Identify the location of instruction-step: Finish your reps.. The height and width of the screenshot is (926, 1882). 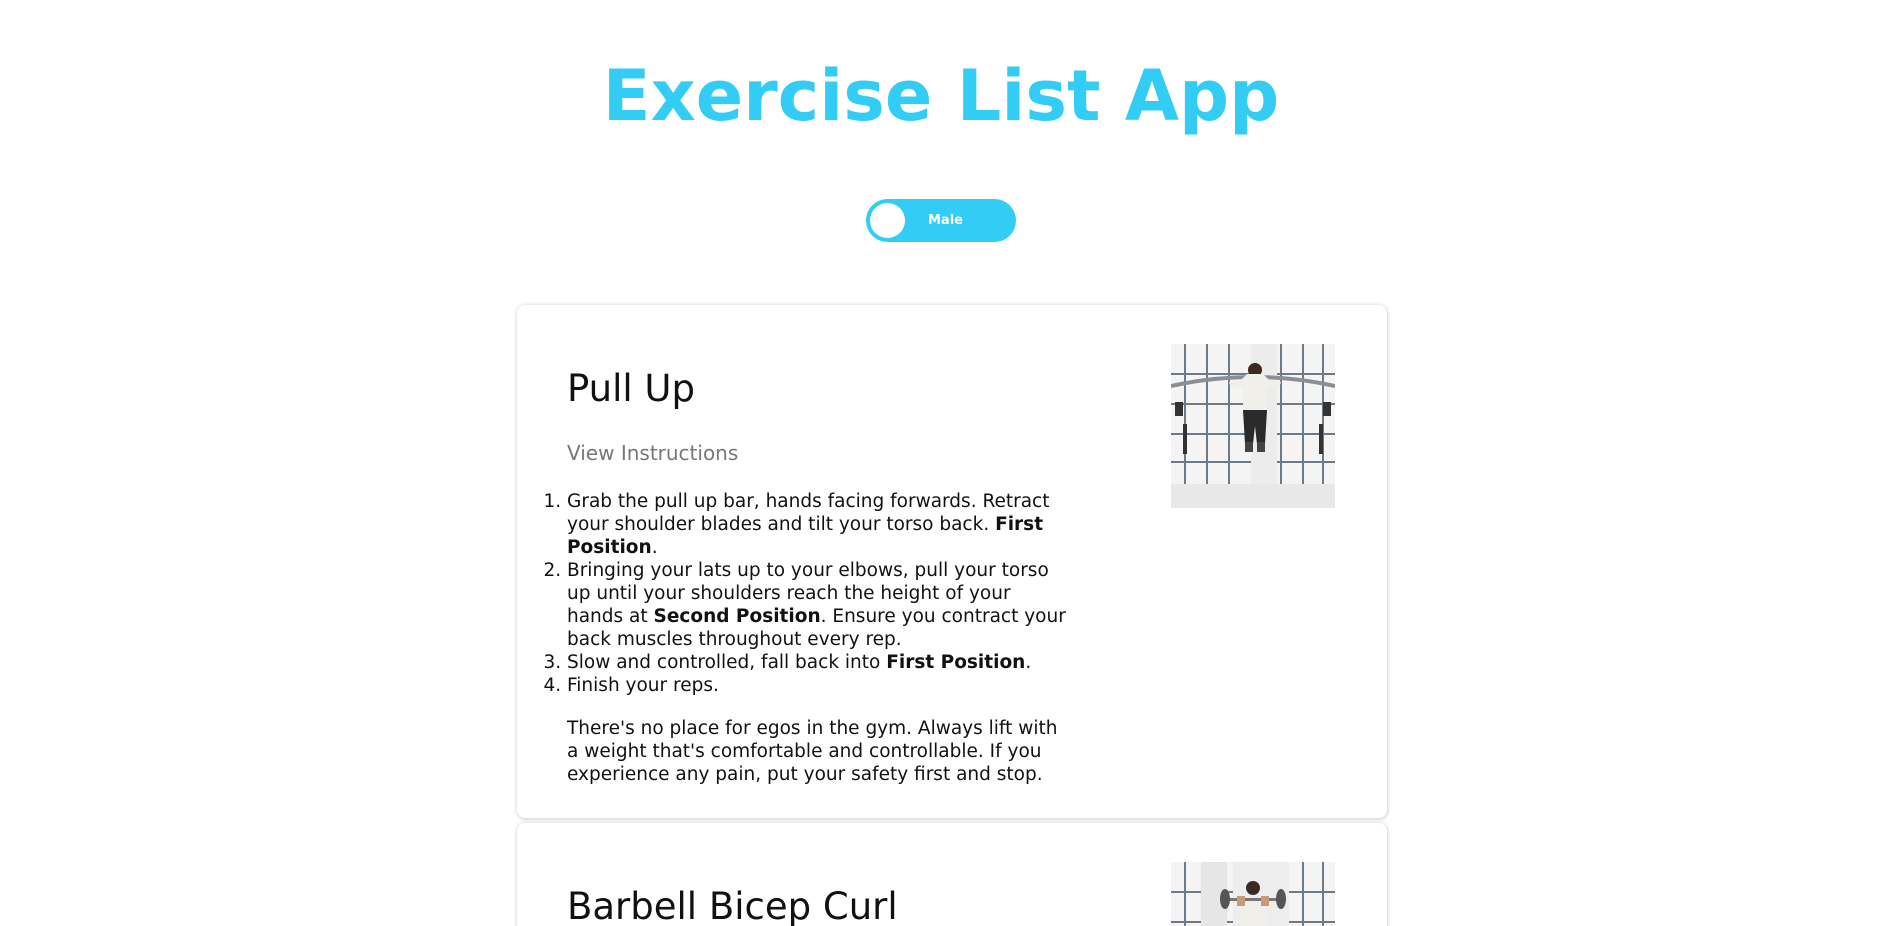
(817, 685).